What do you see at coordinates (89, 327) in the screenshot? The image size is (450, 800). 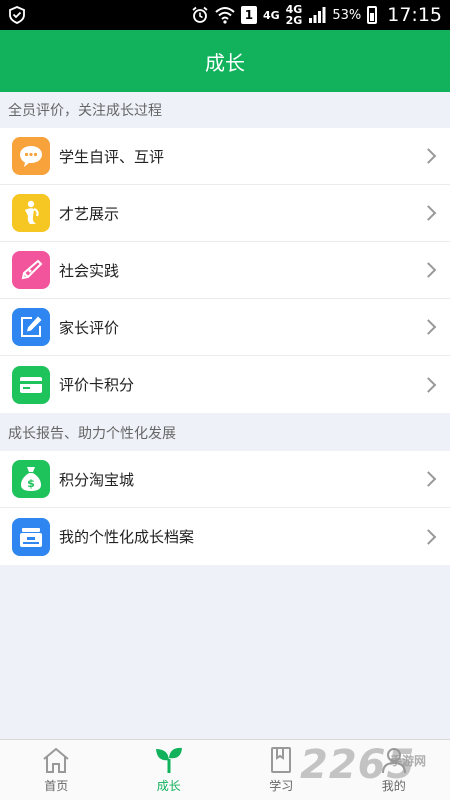 I see `list-item-label: 家长评价` at bounding box center [89, 327].